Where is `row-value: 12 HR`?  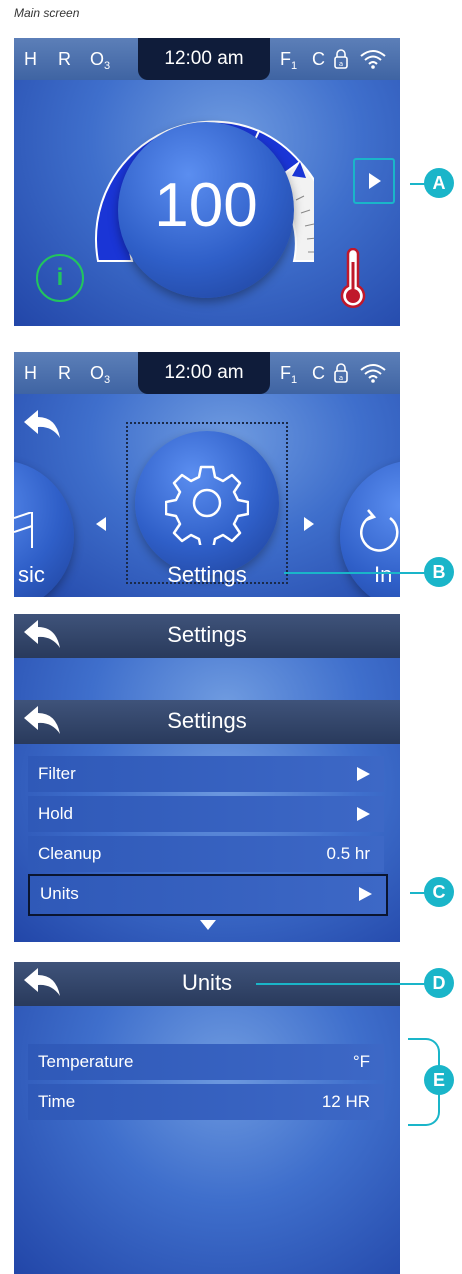 row-value: 12 HR is located at coordinates (345, 1101).